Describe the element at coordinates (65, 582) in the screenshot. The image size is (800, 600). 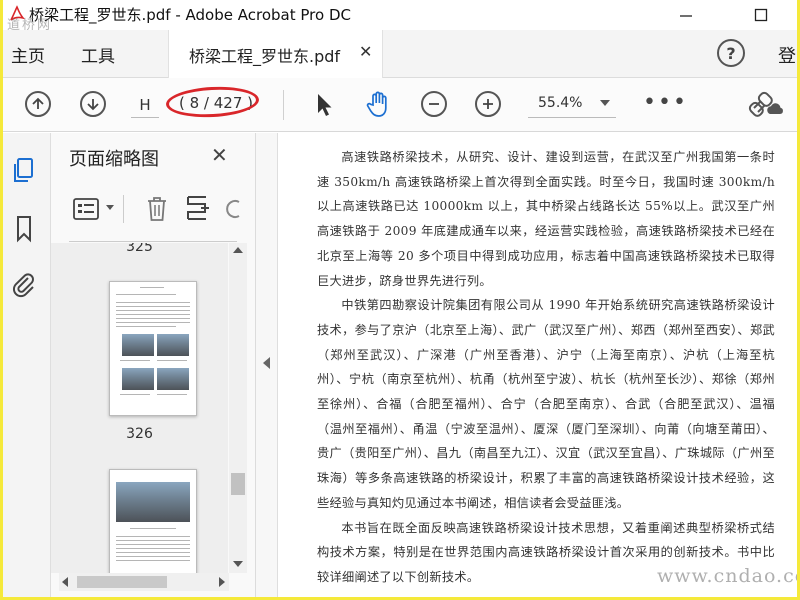
I see `scroll-left-icon` at that location.